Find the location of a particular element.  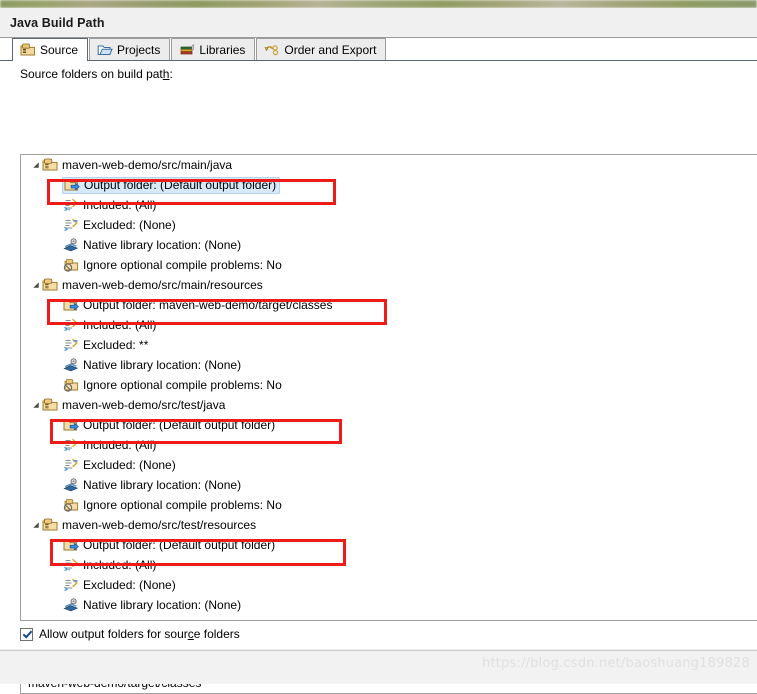

tab-projects: Projects is located at coordinates (130, 49).